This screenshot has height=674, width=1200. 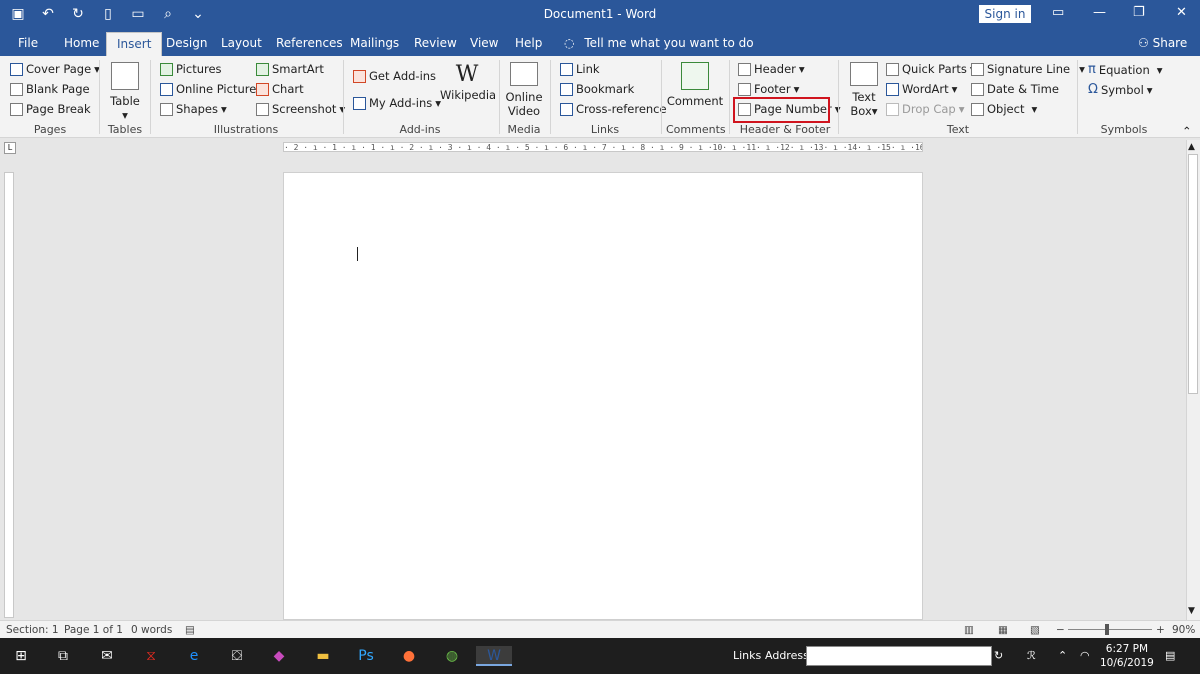 I want to click on cross-reference-button: Cross-reference, so click(x=613, y=109).